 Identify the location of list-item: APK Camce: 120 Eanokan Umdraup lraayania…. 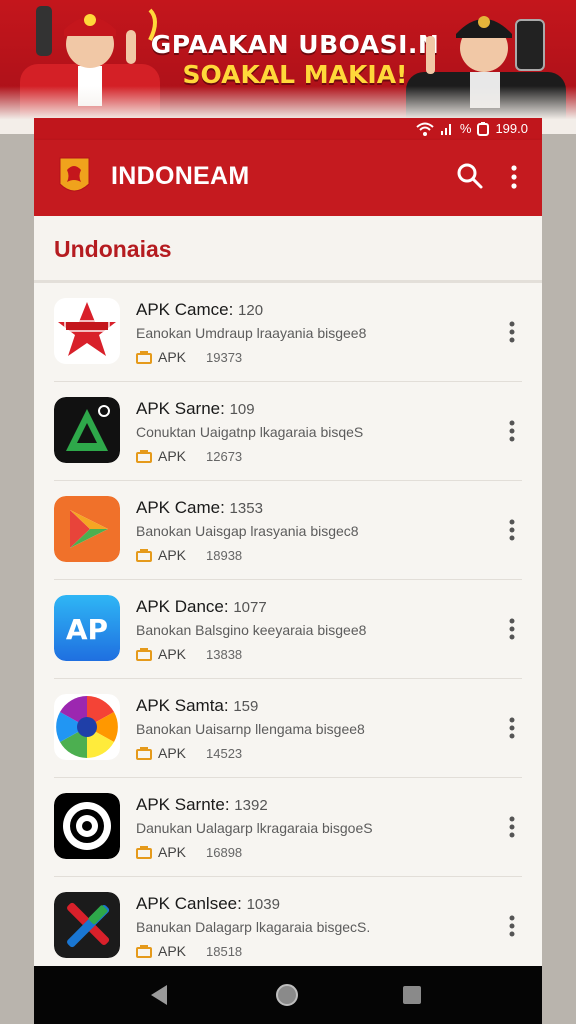
(288, 332).